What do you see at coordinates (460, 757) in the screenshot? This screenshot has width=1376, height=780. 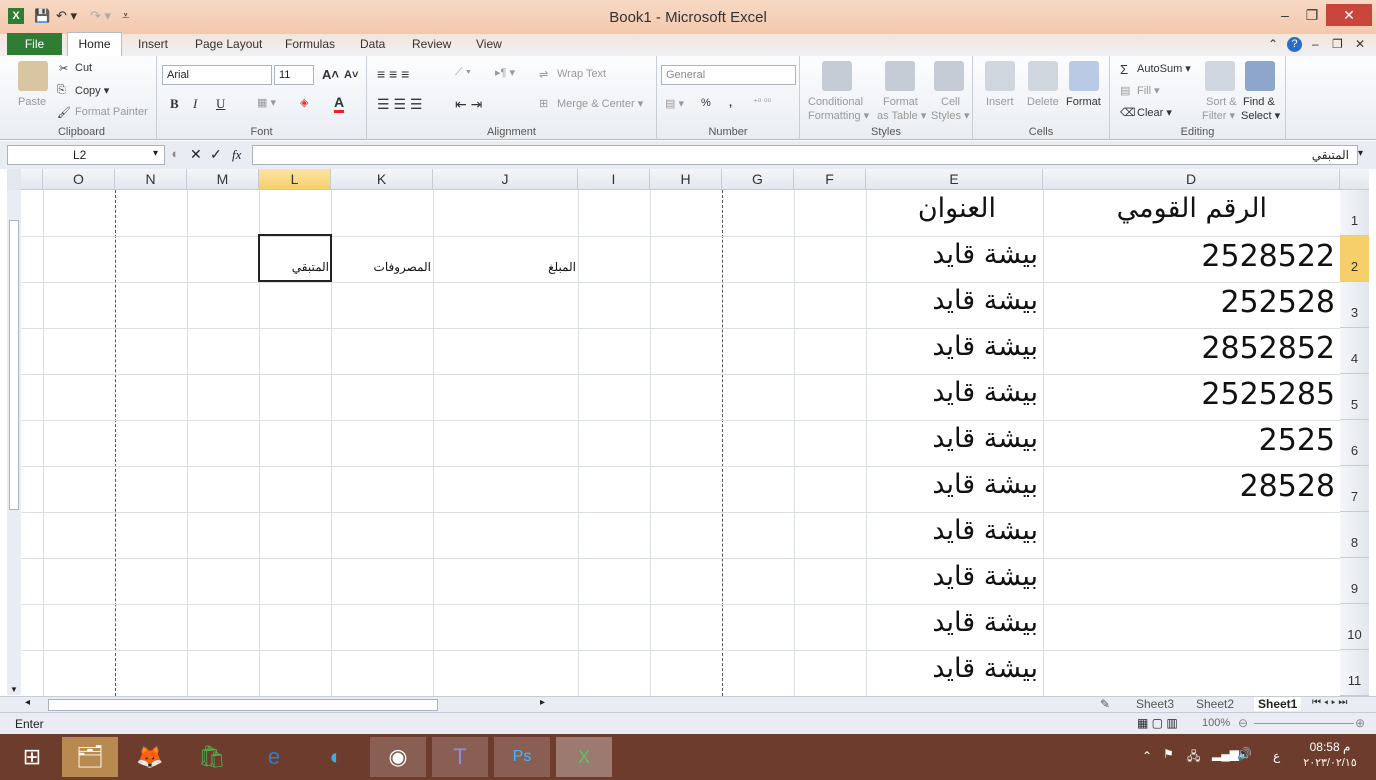 I see `teams-icon: T` at bounding box center [460, 757].